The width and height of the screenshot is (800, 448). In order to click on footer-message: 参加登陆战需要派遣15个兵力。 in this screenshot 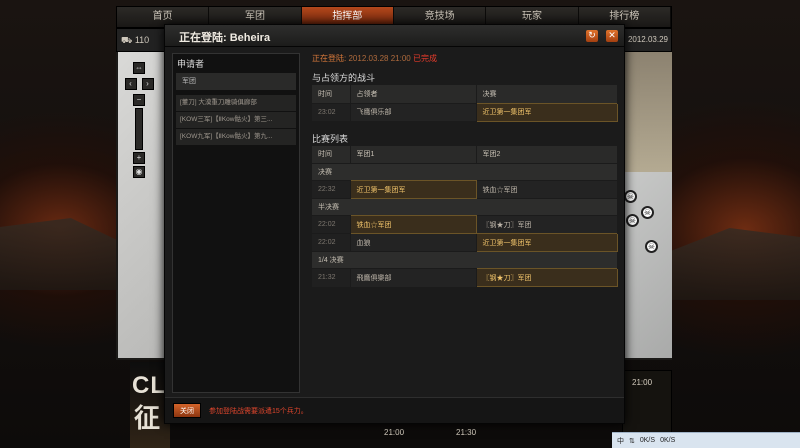, I will do `click(258, 411)`.